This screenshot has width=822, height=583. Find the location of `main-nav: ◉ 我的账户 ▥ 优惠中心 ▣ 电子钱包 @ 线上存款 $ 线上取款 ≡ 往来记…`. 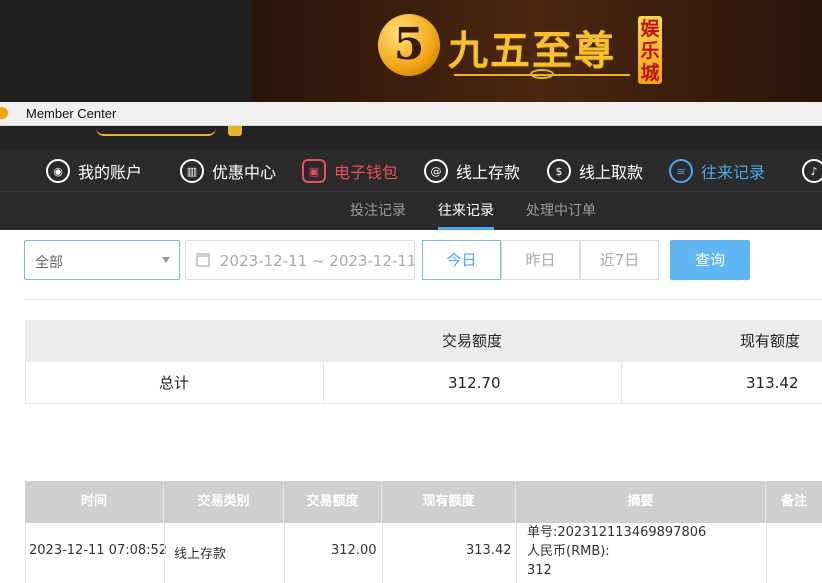

main-nav: ◉ 我的账户 ▥ 优惠中心 ▣ 电子钱包 @ 线上存款 $ 线上取款 ≡ 往来记… is located at coordinates (411, 171).